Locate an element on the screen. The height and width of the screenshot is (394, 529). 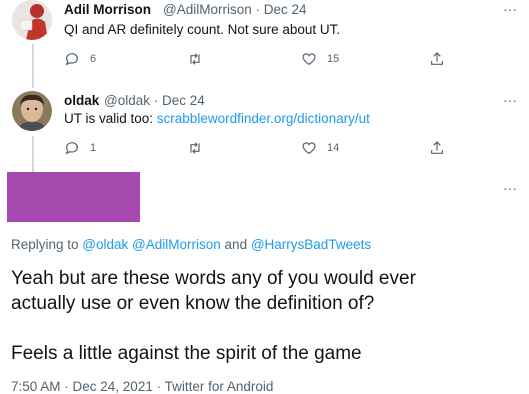
avatar-oldak is located at coordinates (32, 111).